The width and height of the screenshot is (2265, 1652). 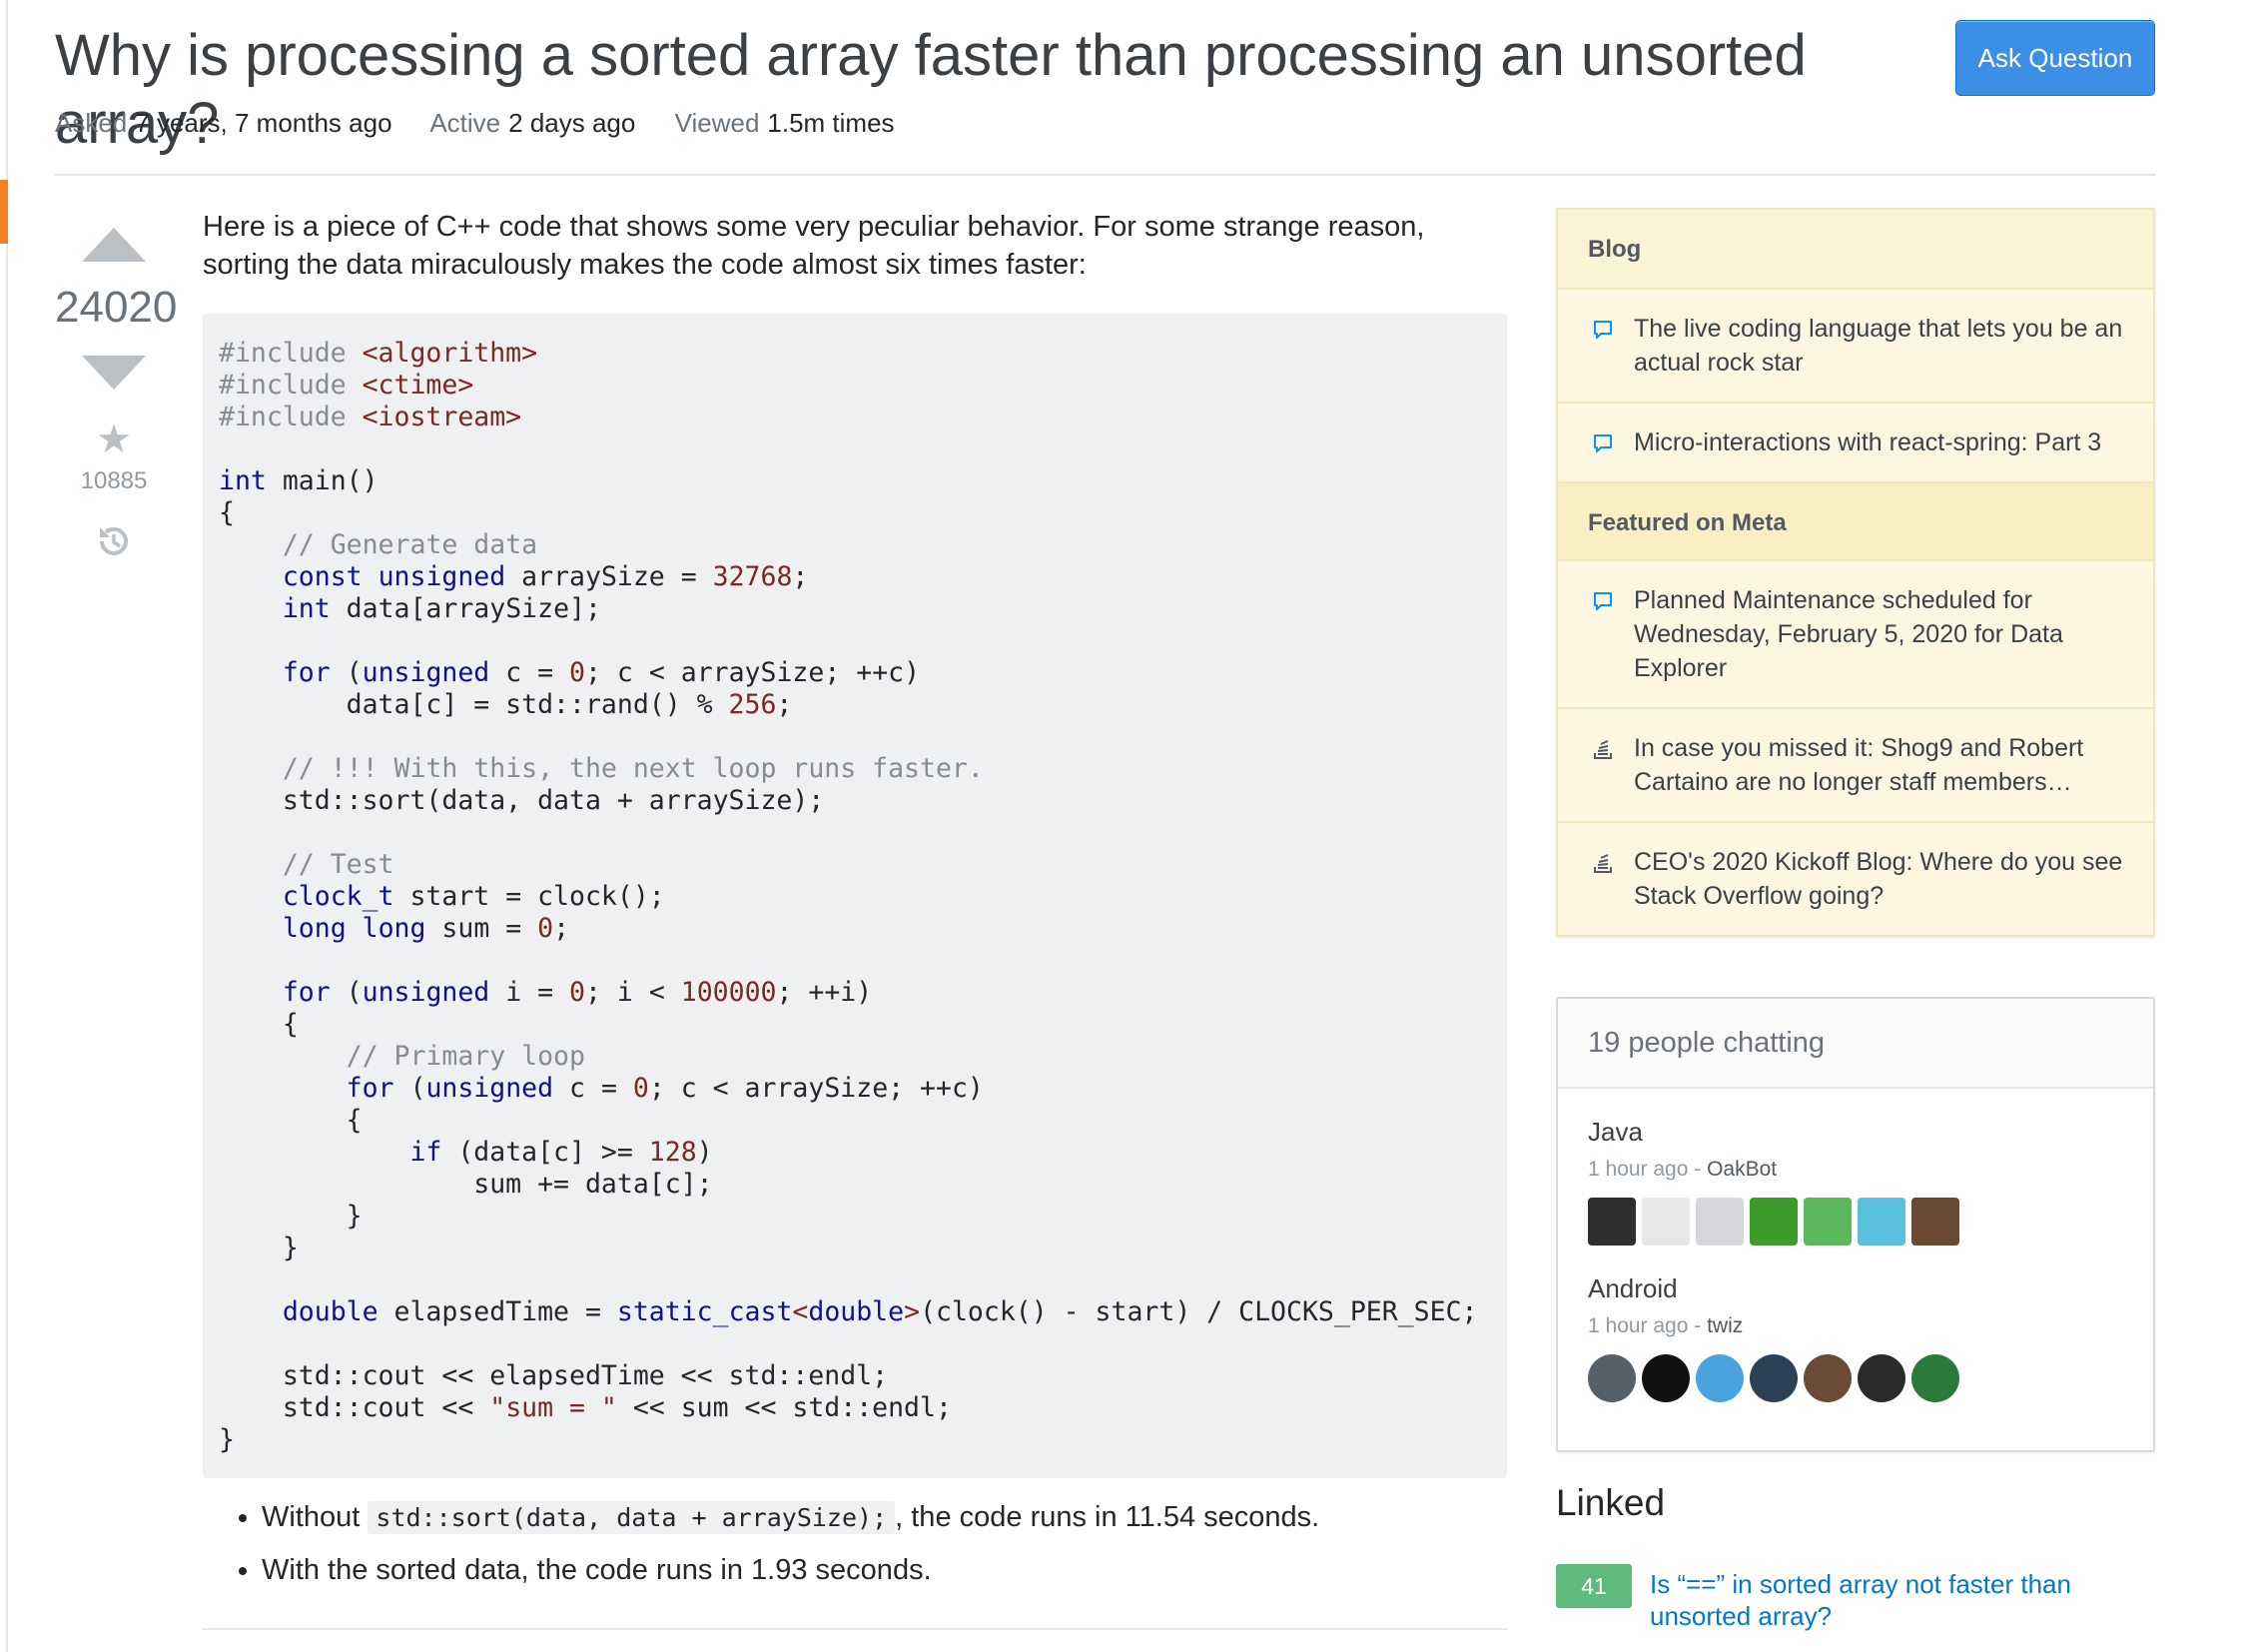 What do you see at coordinates (465, 123) in the screenshot?
I see `active-label: Active` at bounding box center [465, 123].